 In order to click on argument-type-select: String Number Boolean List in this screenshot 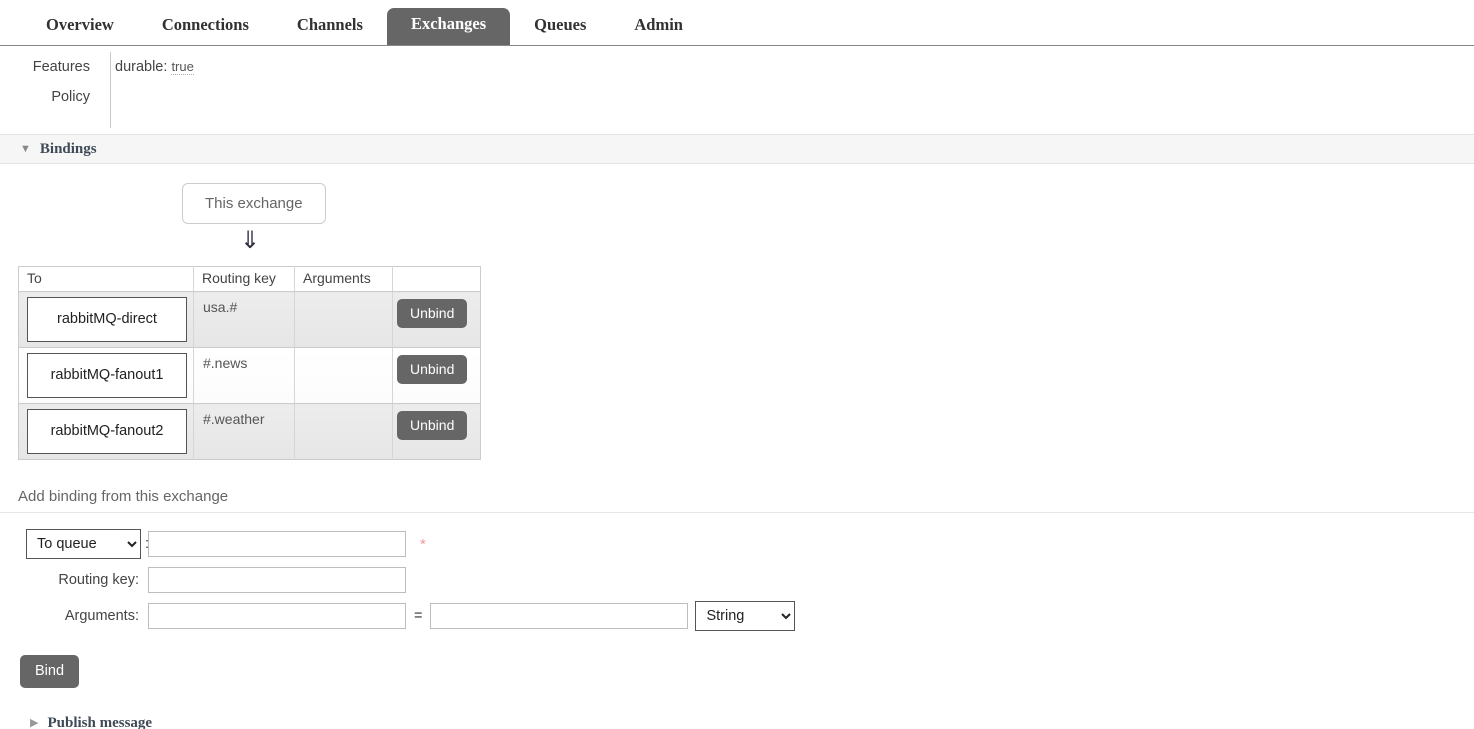, I will do `click(745, 616)`.